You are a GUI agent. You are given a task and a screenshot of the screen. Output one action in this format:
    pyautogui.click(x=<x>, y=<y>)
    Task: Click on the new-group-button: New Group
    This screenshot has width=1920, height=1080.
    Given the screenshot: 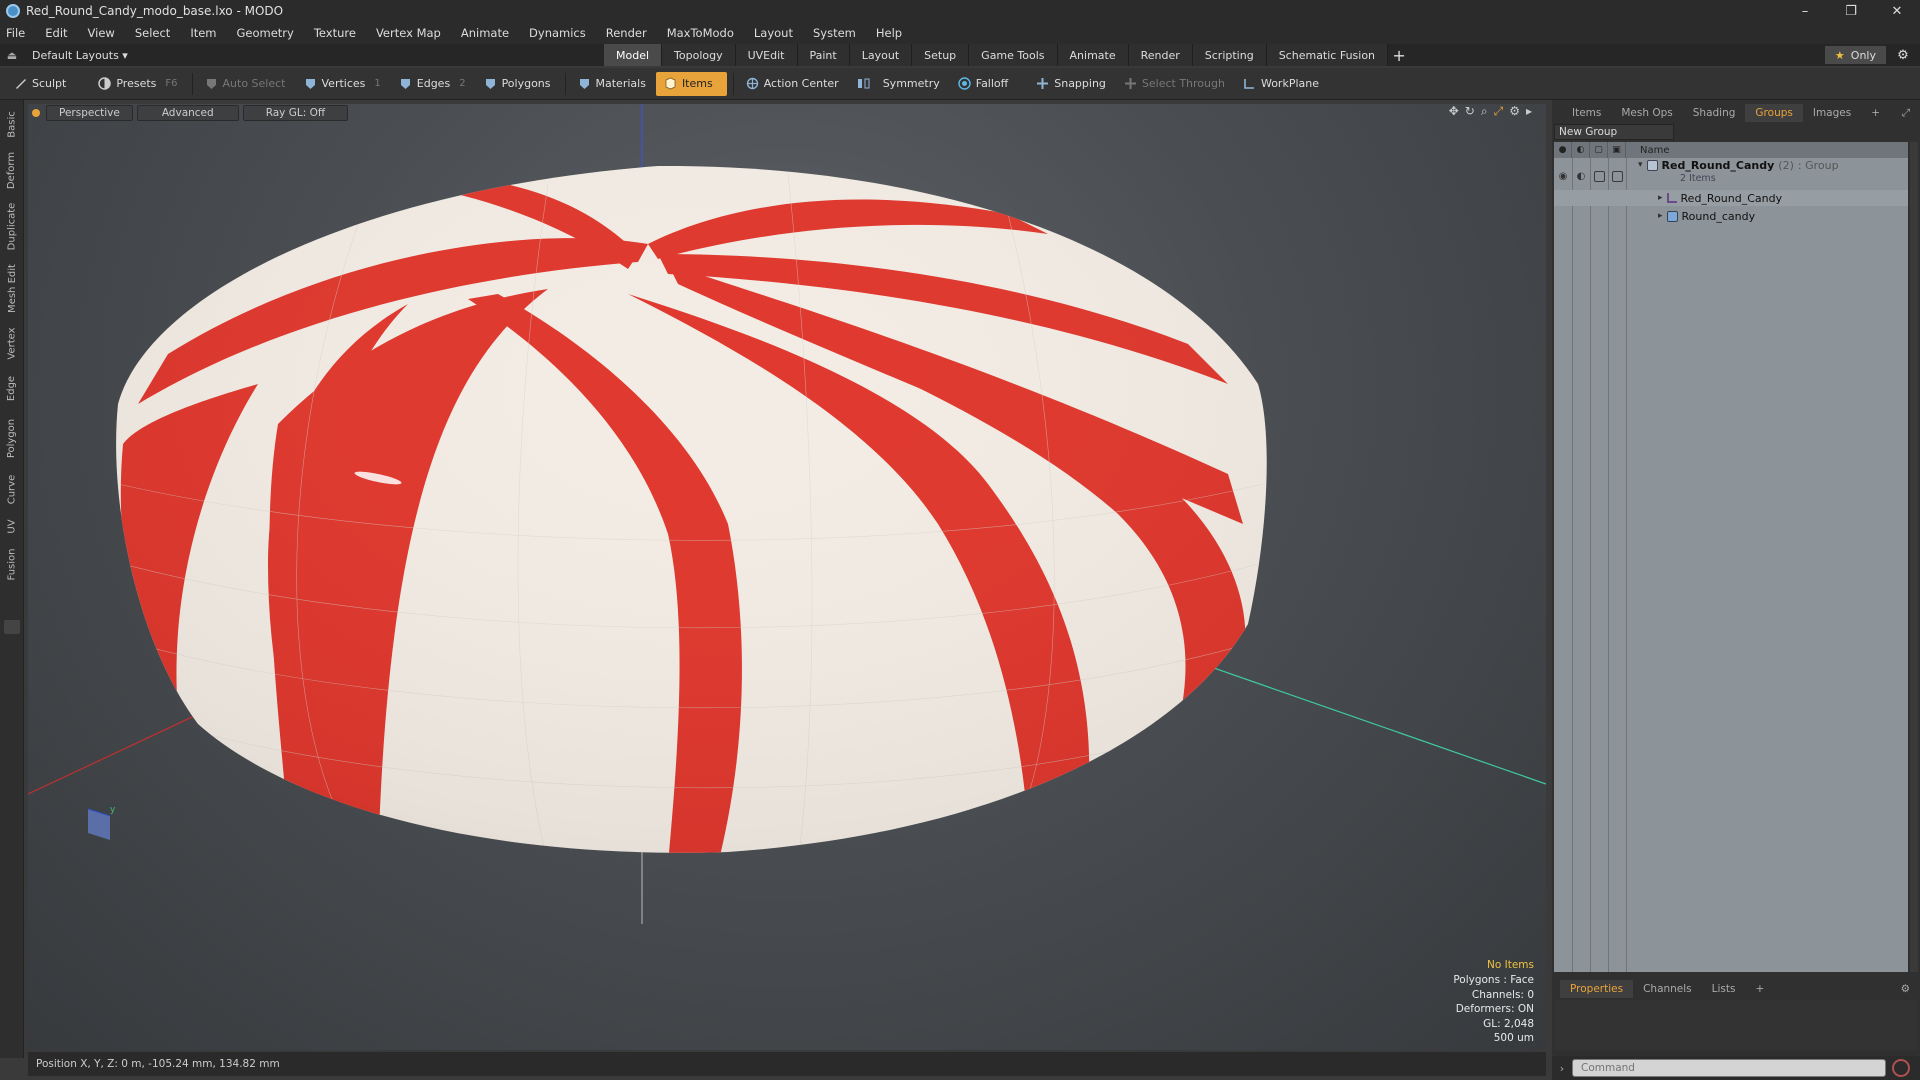 What is the action you would take?
    pyautogui.click(x=1614, y=132)
    